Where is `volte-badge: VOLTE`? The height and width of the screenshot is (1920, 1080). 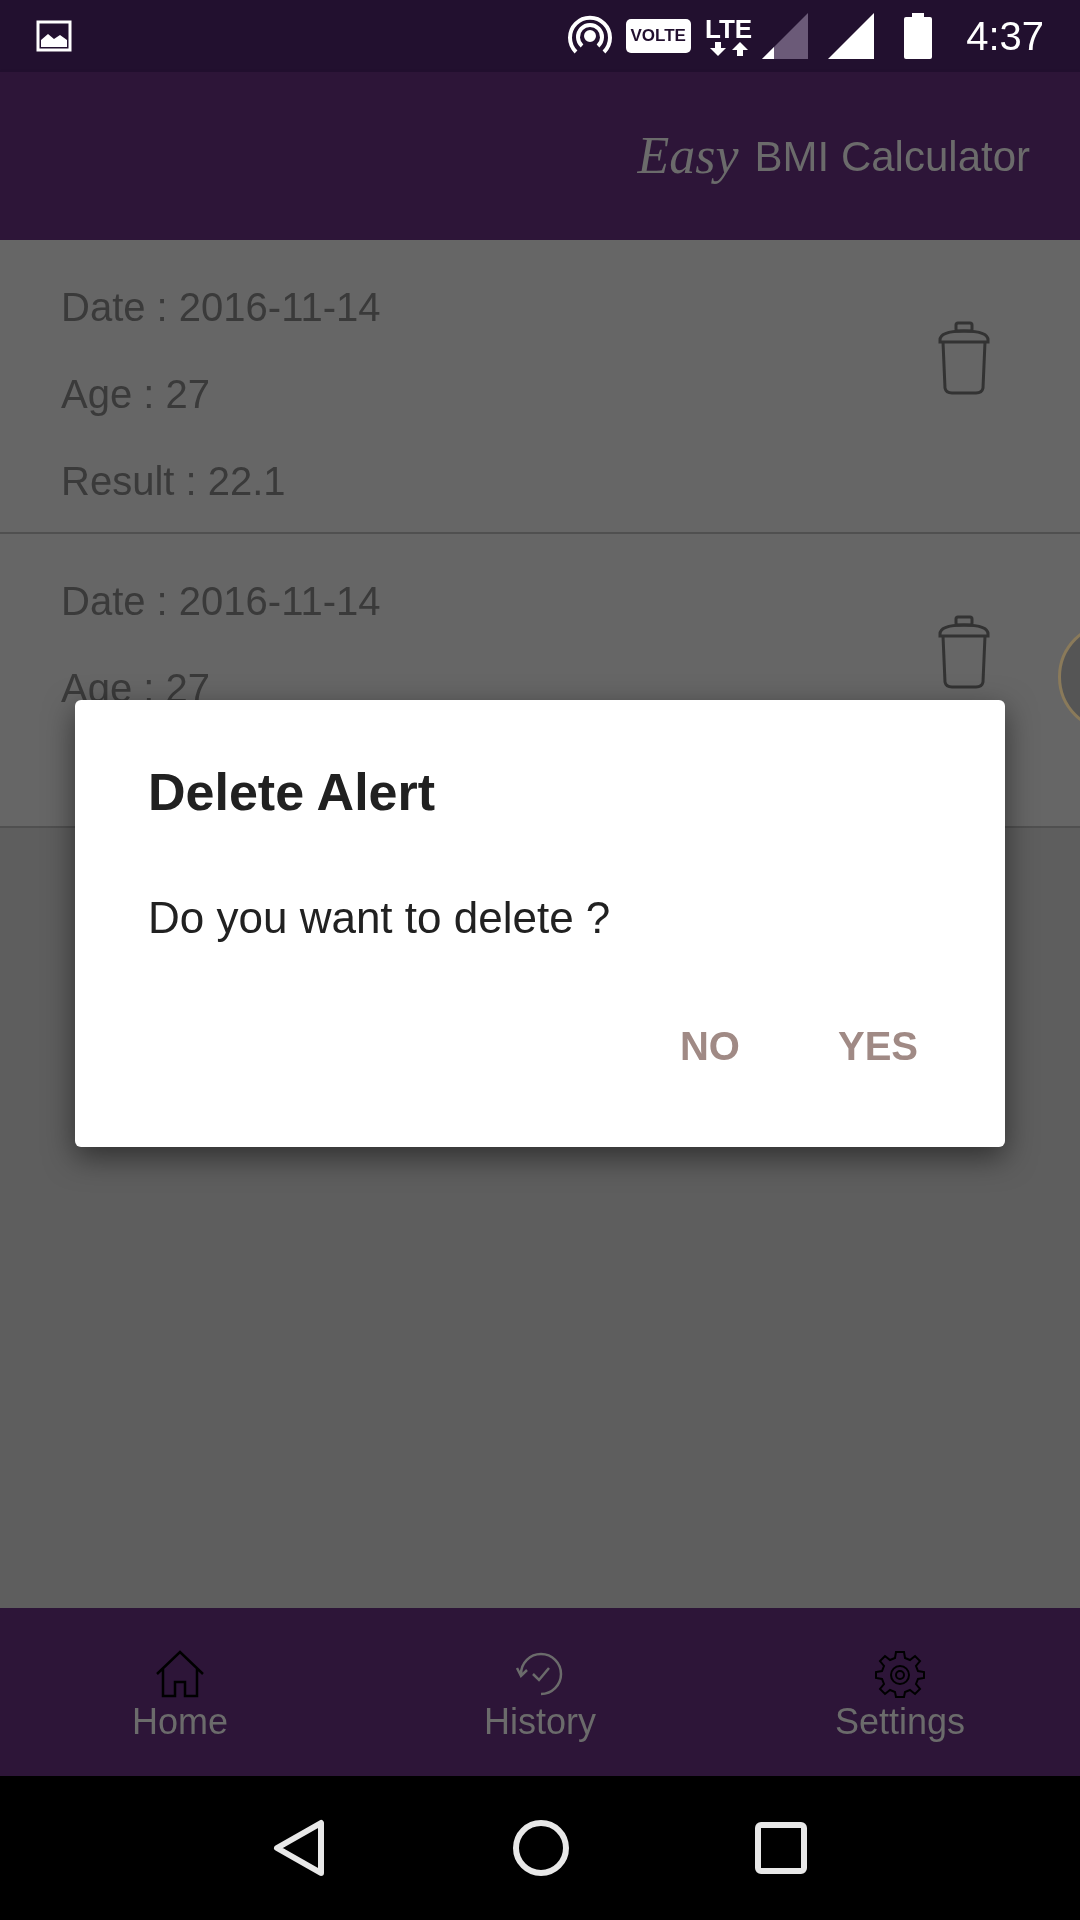
volte-badge: VOLTE is located at coordinates (658, 36).